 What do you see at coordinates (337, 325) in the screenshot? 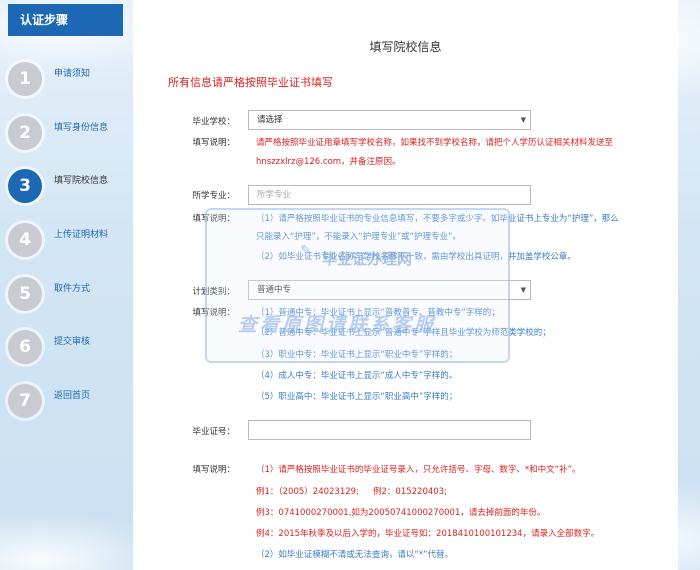
I see `watermark-contact: 查看原图请联系客服` at bounding box center [337, 325].